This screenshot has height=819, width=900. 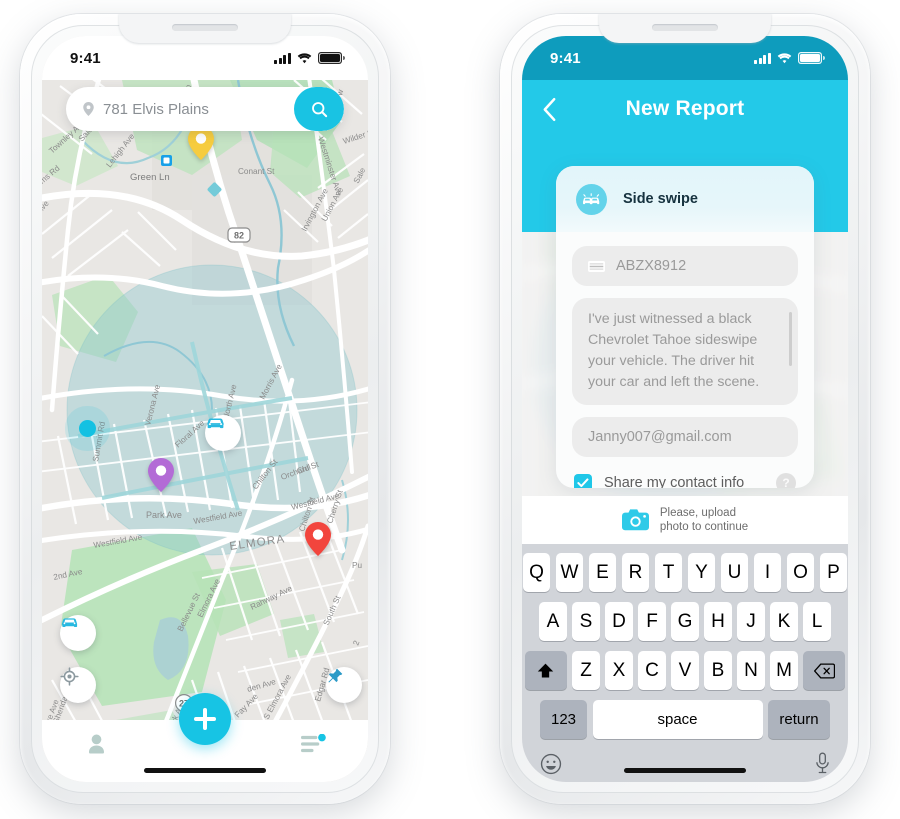 What do you see at coordinates (685, 199) in the screenshot?
I see `category-header: Side swipe` at bounding box center [685, 199].